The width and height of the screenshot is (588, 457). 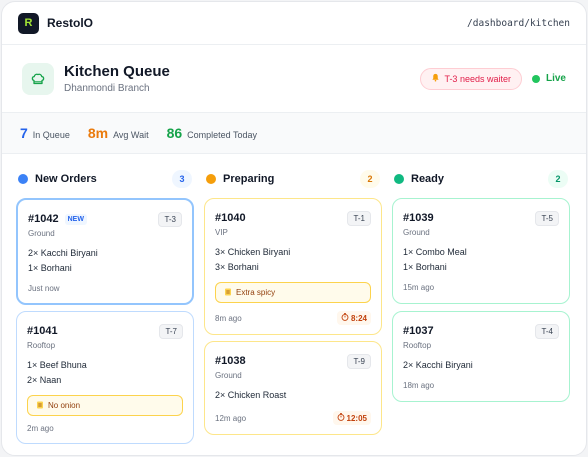 What do you see at coordinates (237, 267) in the screenshot?
I see `order-item: 3× Borhani` at bounding box center [237, 267].